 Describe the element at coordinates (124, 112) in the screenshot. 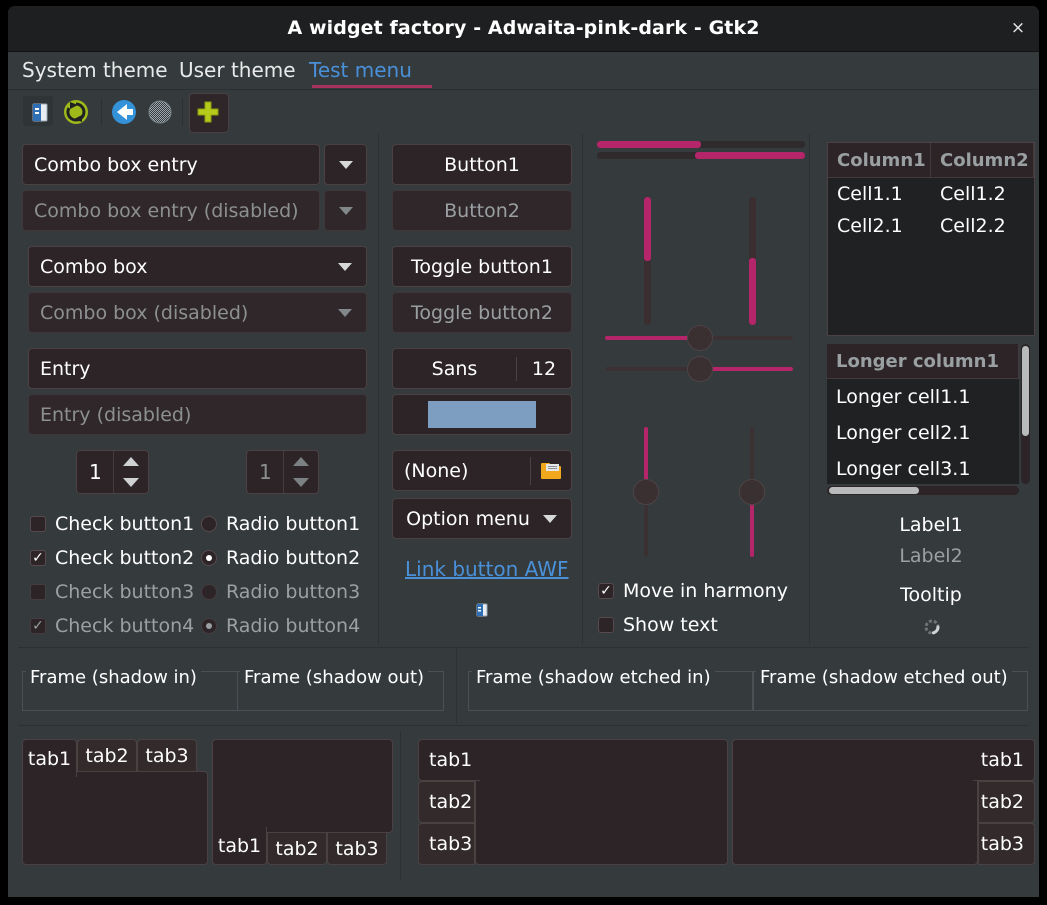

I see `back-arrow-icon` at that location.